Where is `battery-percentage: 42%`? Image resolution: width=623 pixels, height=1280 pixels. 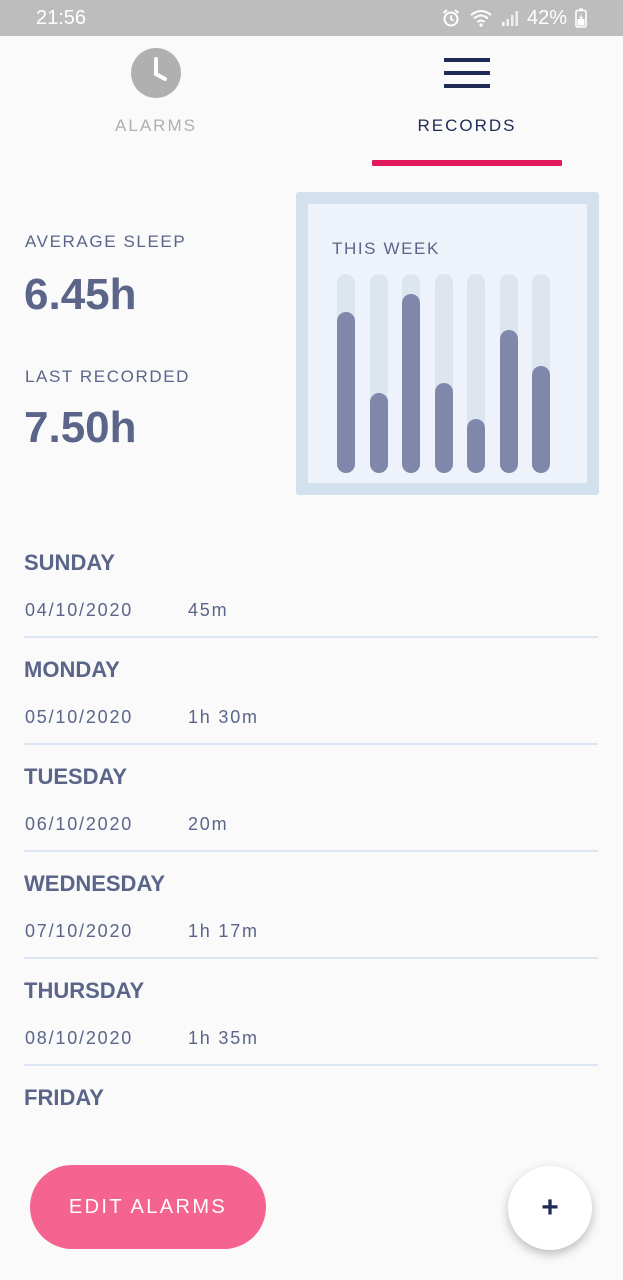
battery-percentage: 42% is located at coordinates (546, 17).